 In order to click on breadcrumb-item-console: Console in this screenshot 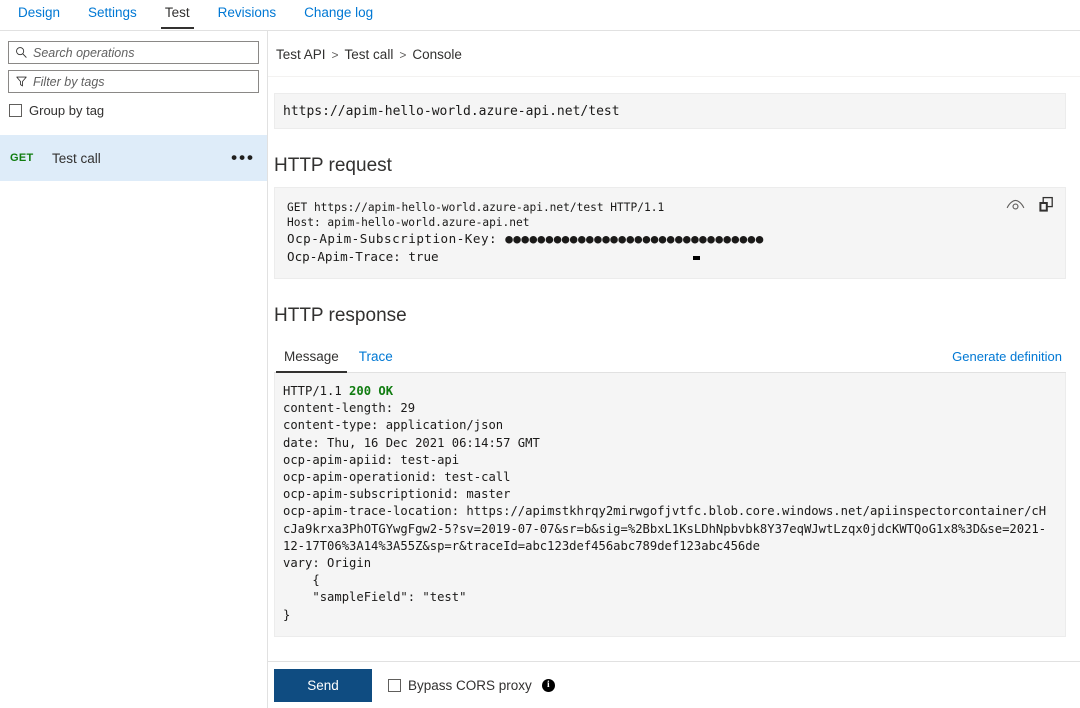, I will do `click(437, 54)`.